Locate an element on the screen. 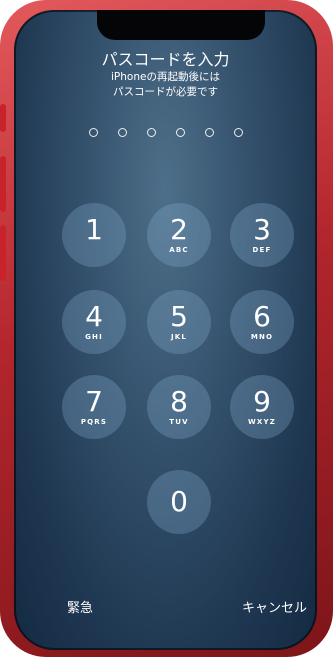 The height and width of the screenshot is (657, 333). passcode-title: パスコードを入力 is located at coordinates (165, 59).